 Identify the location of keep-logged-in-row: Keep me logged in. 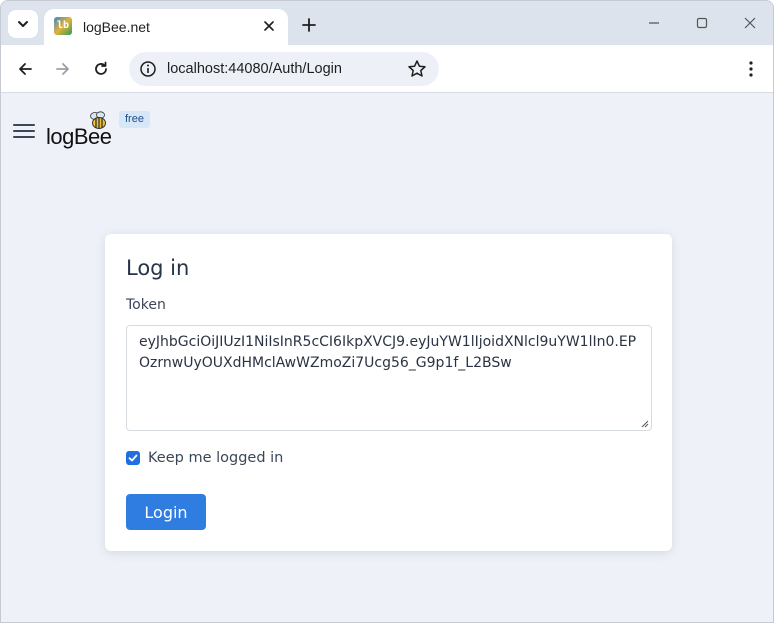
(204, 458).